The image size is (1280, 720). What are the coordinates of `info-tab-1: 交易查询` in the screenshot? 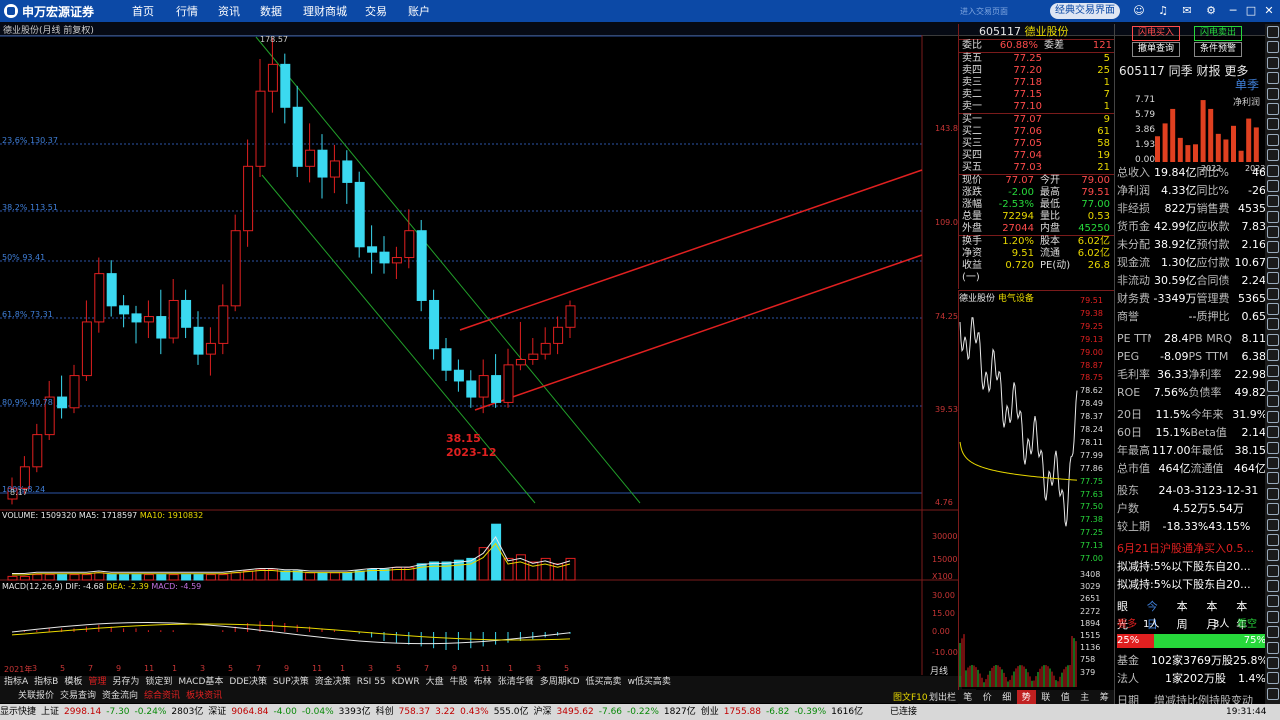 It's located at (78, 696).